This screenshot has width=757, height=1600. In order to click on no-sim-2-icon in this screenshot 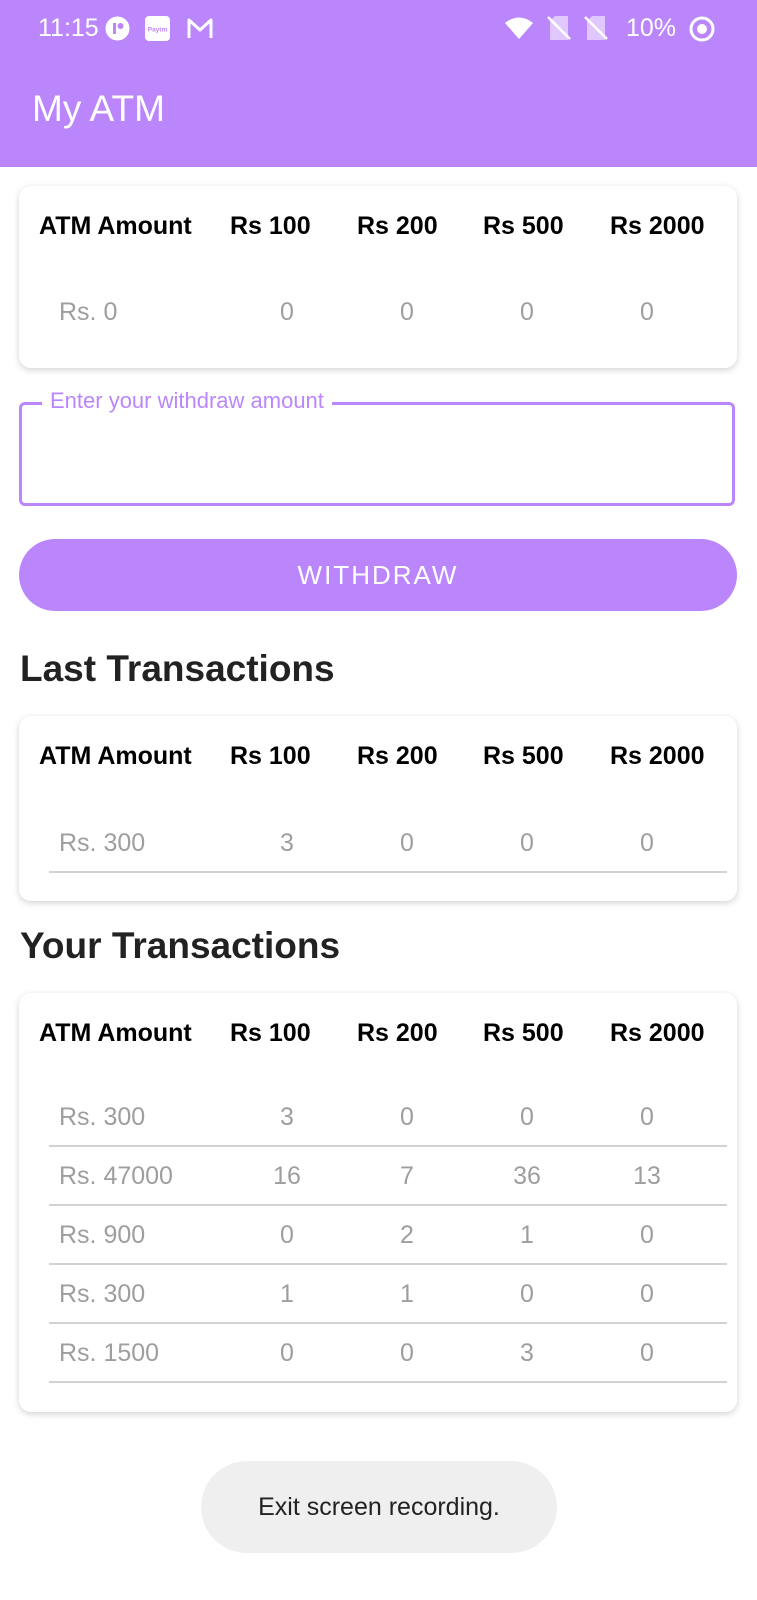, I will do `click(596, 31)`.